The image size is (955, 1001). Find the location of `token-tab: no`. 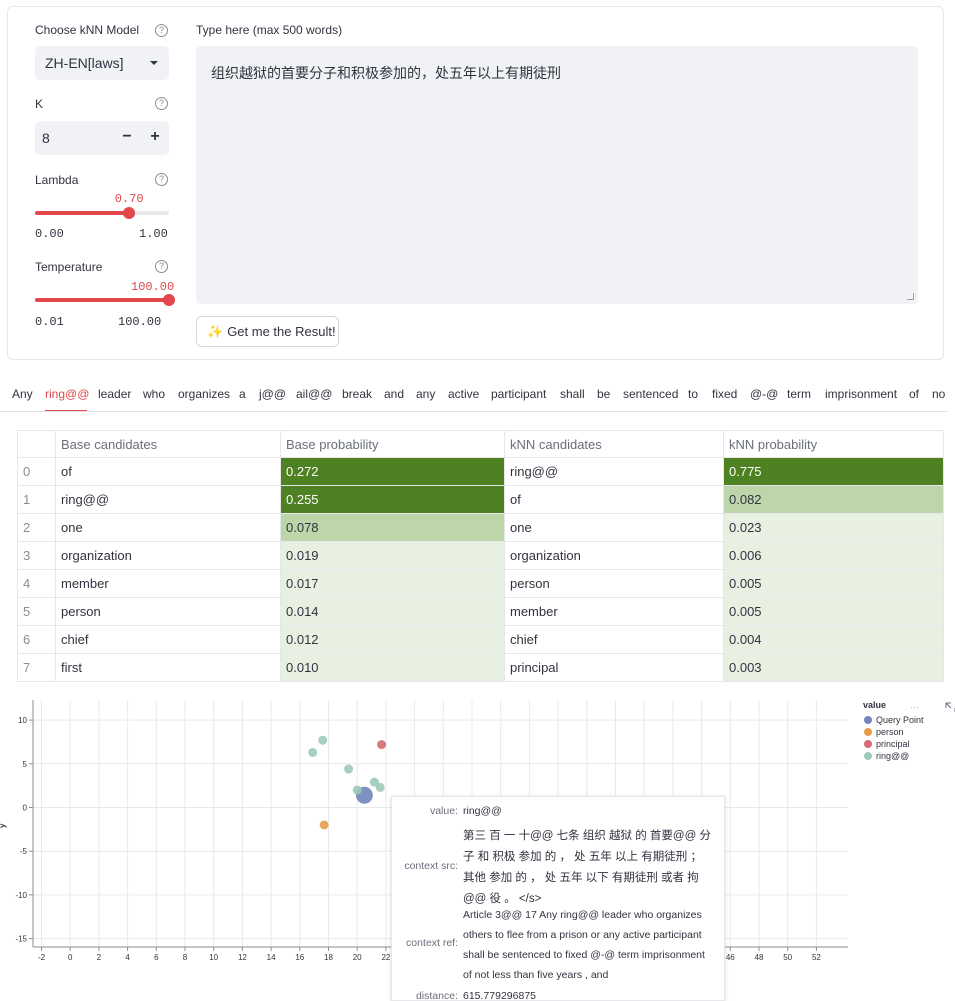

token-tab: no is located at coordinates (938, 394).